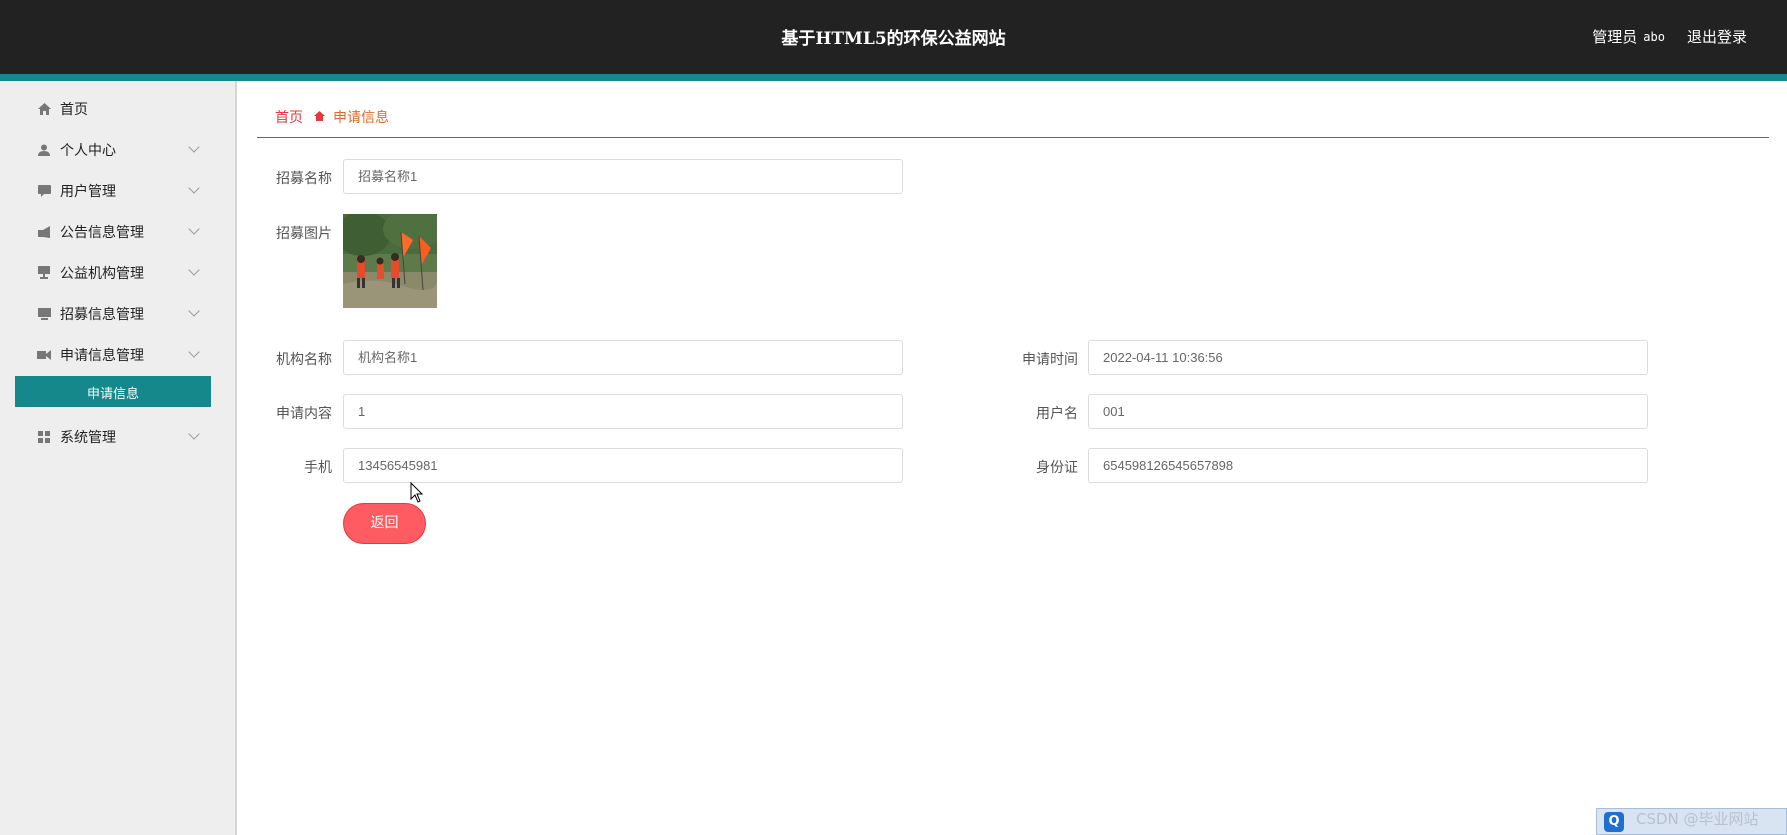  I want to click on phone-label: 手机, so click(318, 468).